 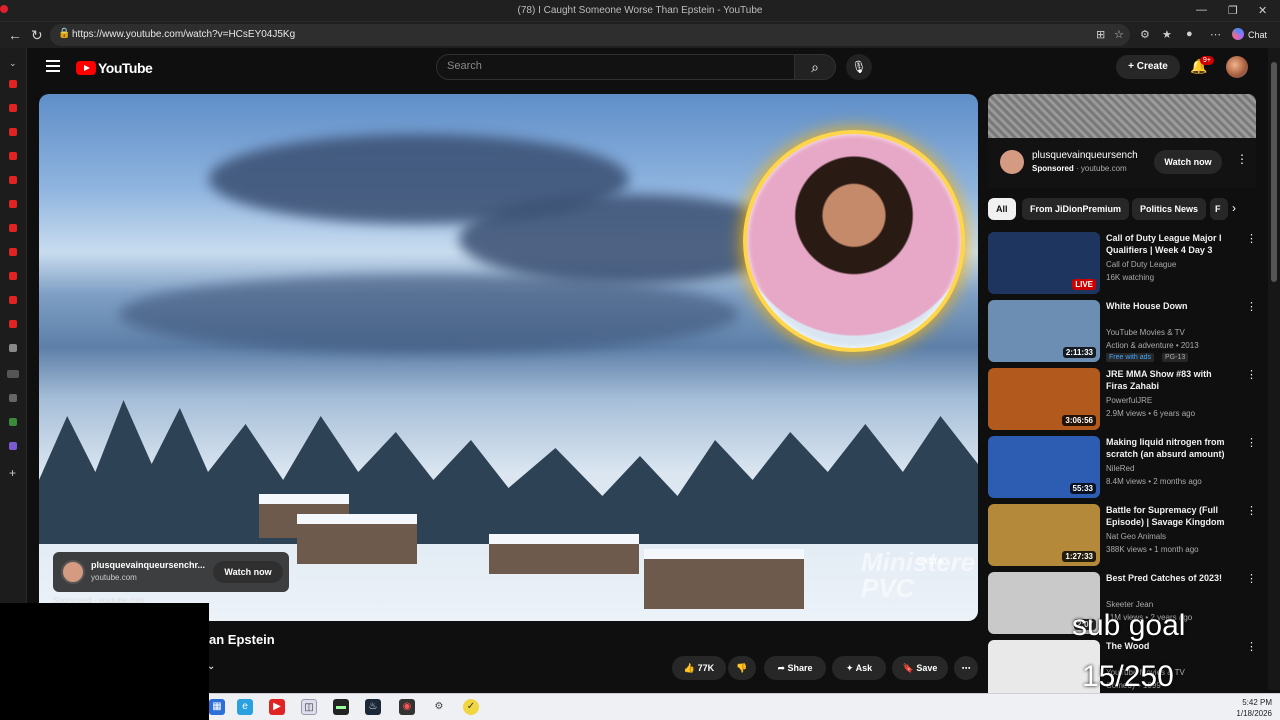 What do you see at coordinates (248, 572) in the screenshot?
I see `ad-watch-now-button: Watch now` at bounding box center [248, 572].